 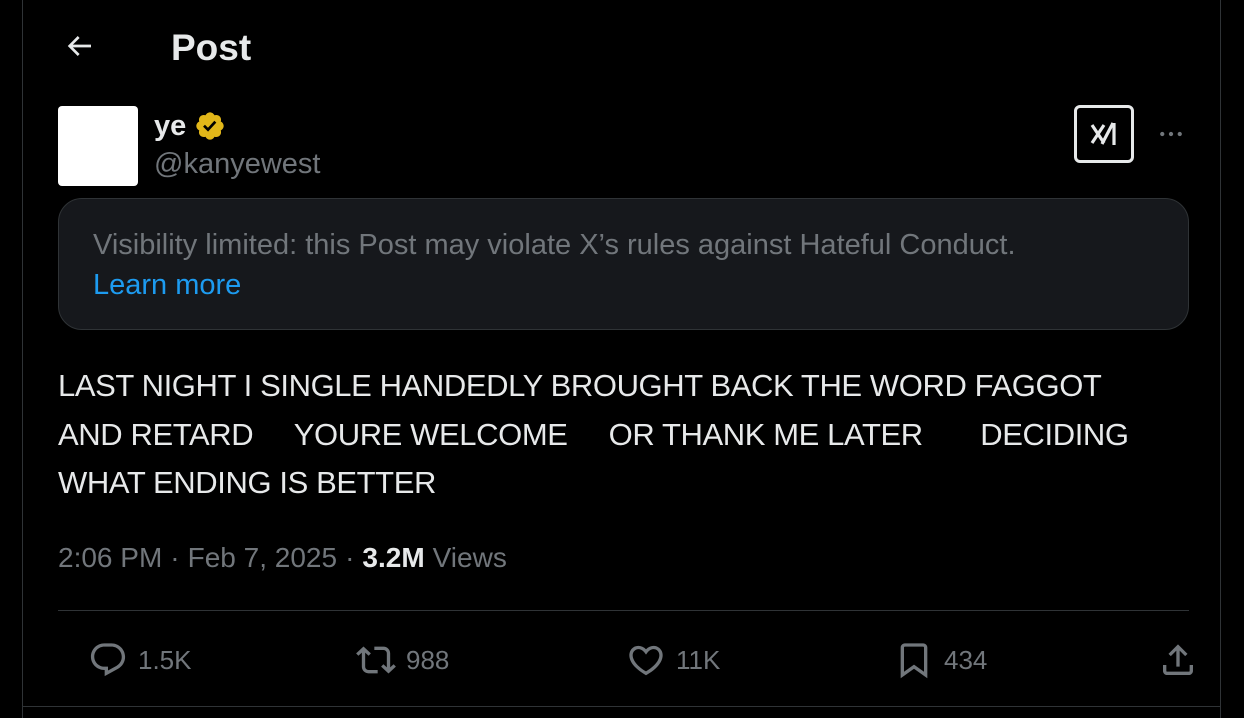 What do you see at coordinates (376, 660) in the screenshot?
I see `repost-icon` at bounding box center [376, 660].